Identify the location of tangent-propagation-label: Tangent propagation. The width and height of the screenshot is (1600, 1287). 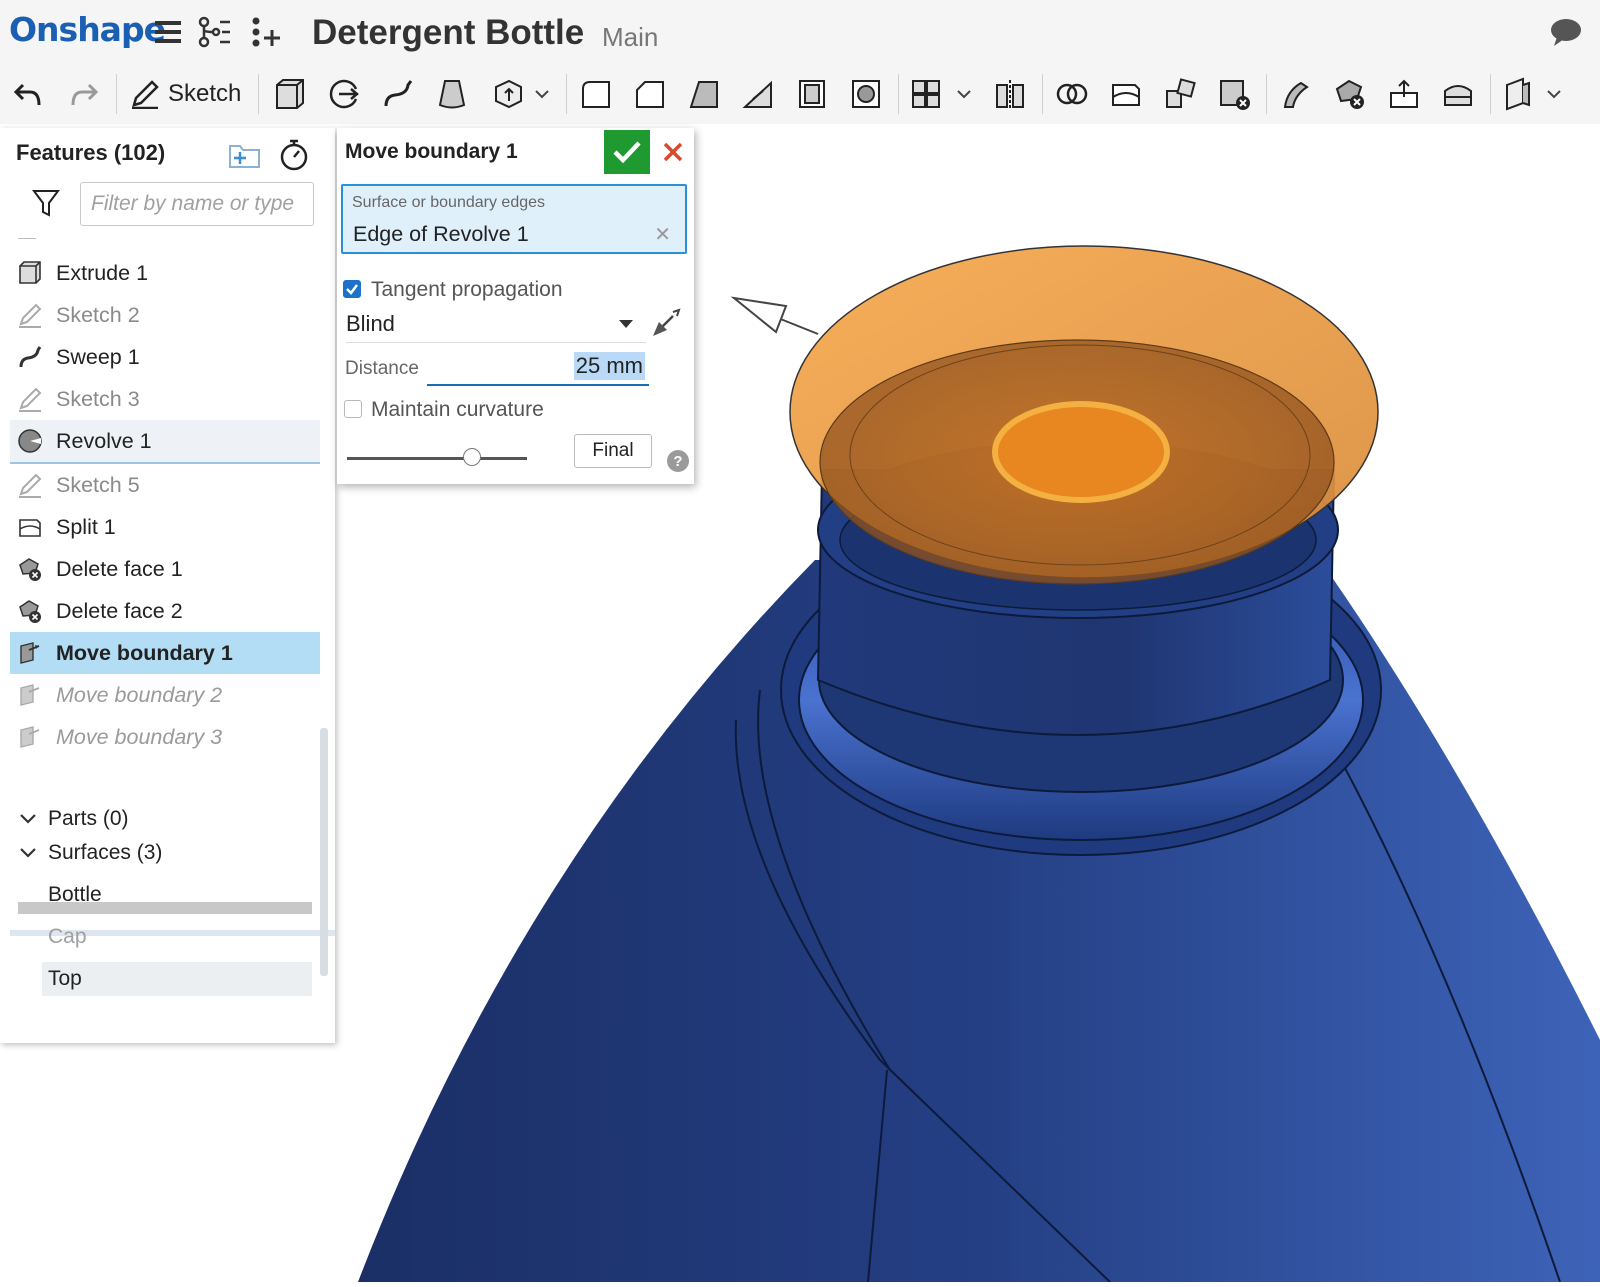
(467, 289).